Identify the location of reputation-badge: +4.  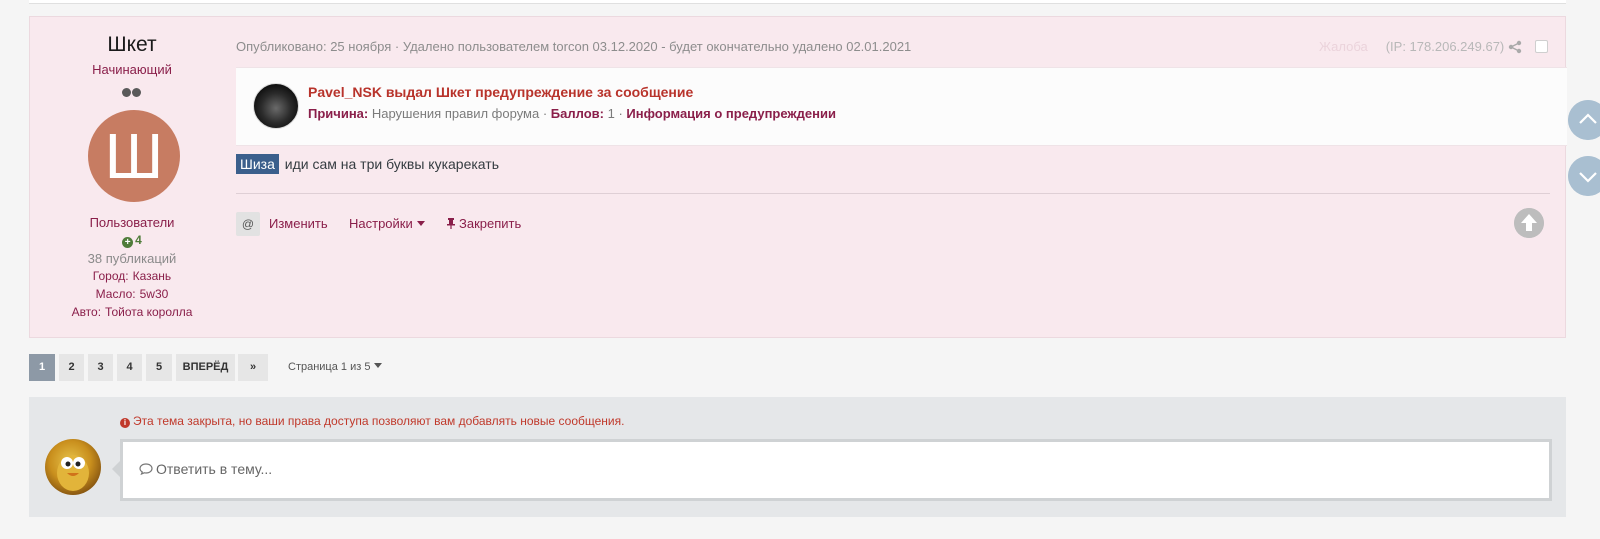
(132, 240).